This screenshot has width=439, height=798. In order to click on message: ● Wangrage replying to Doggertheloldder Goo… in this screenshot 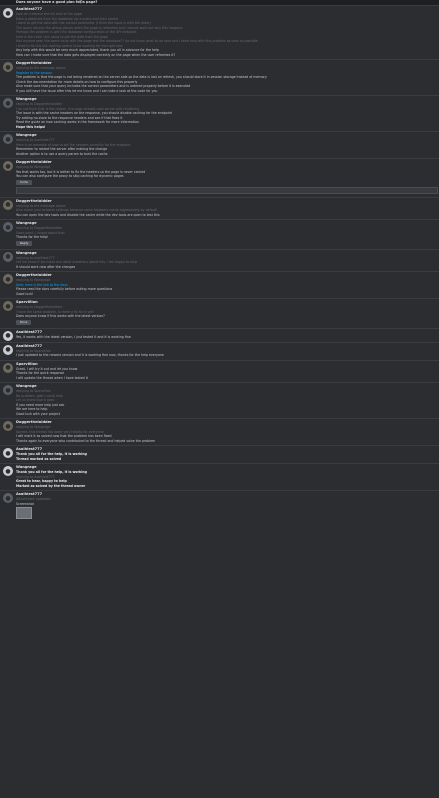, I will do `click(219, 234)`.